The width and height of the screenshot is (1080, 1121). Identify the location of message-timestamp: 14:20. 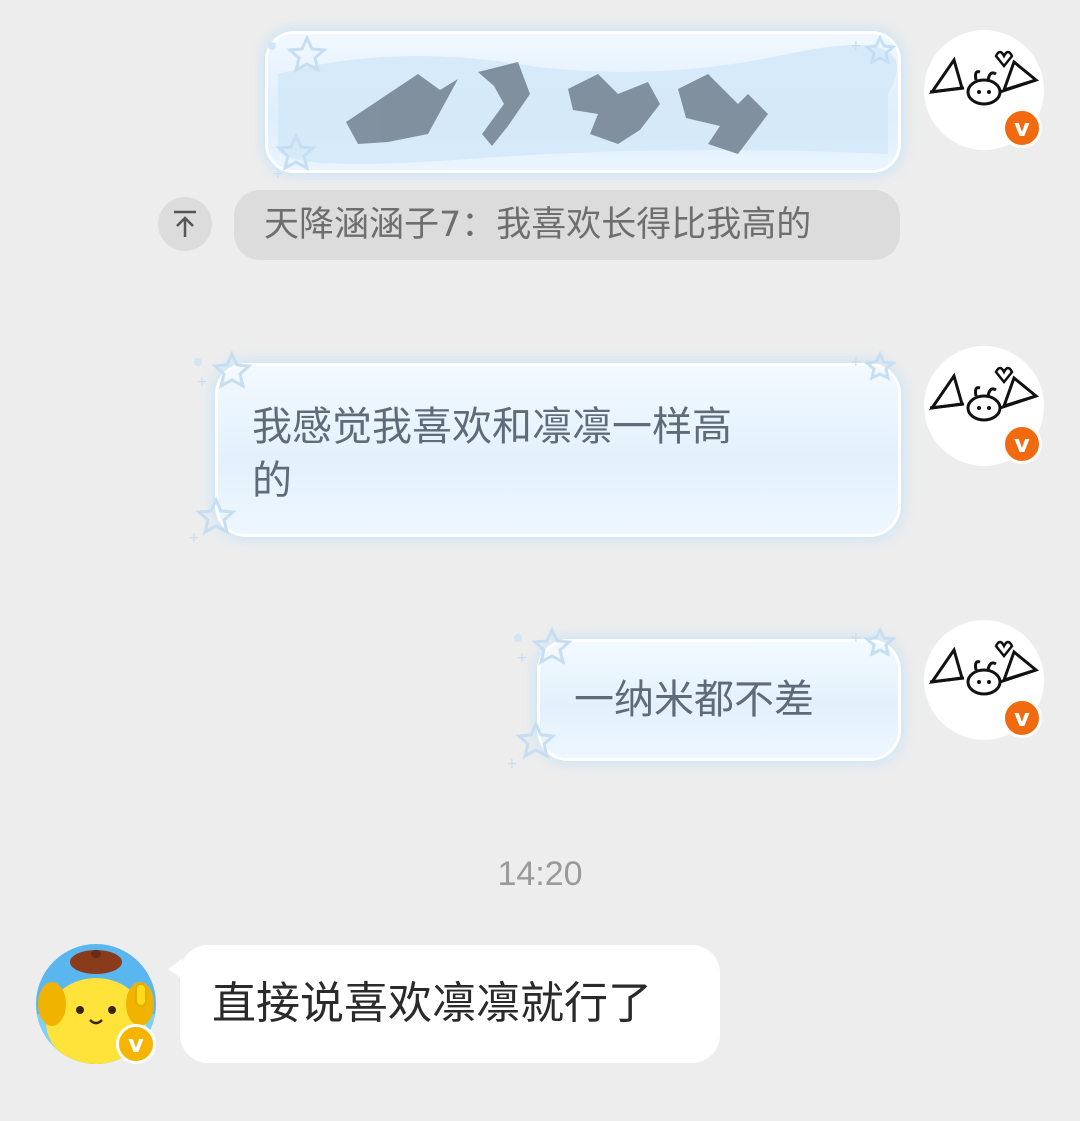
(540, 874).